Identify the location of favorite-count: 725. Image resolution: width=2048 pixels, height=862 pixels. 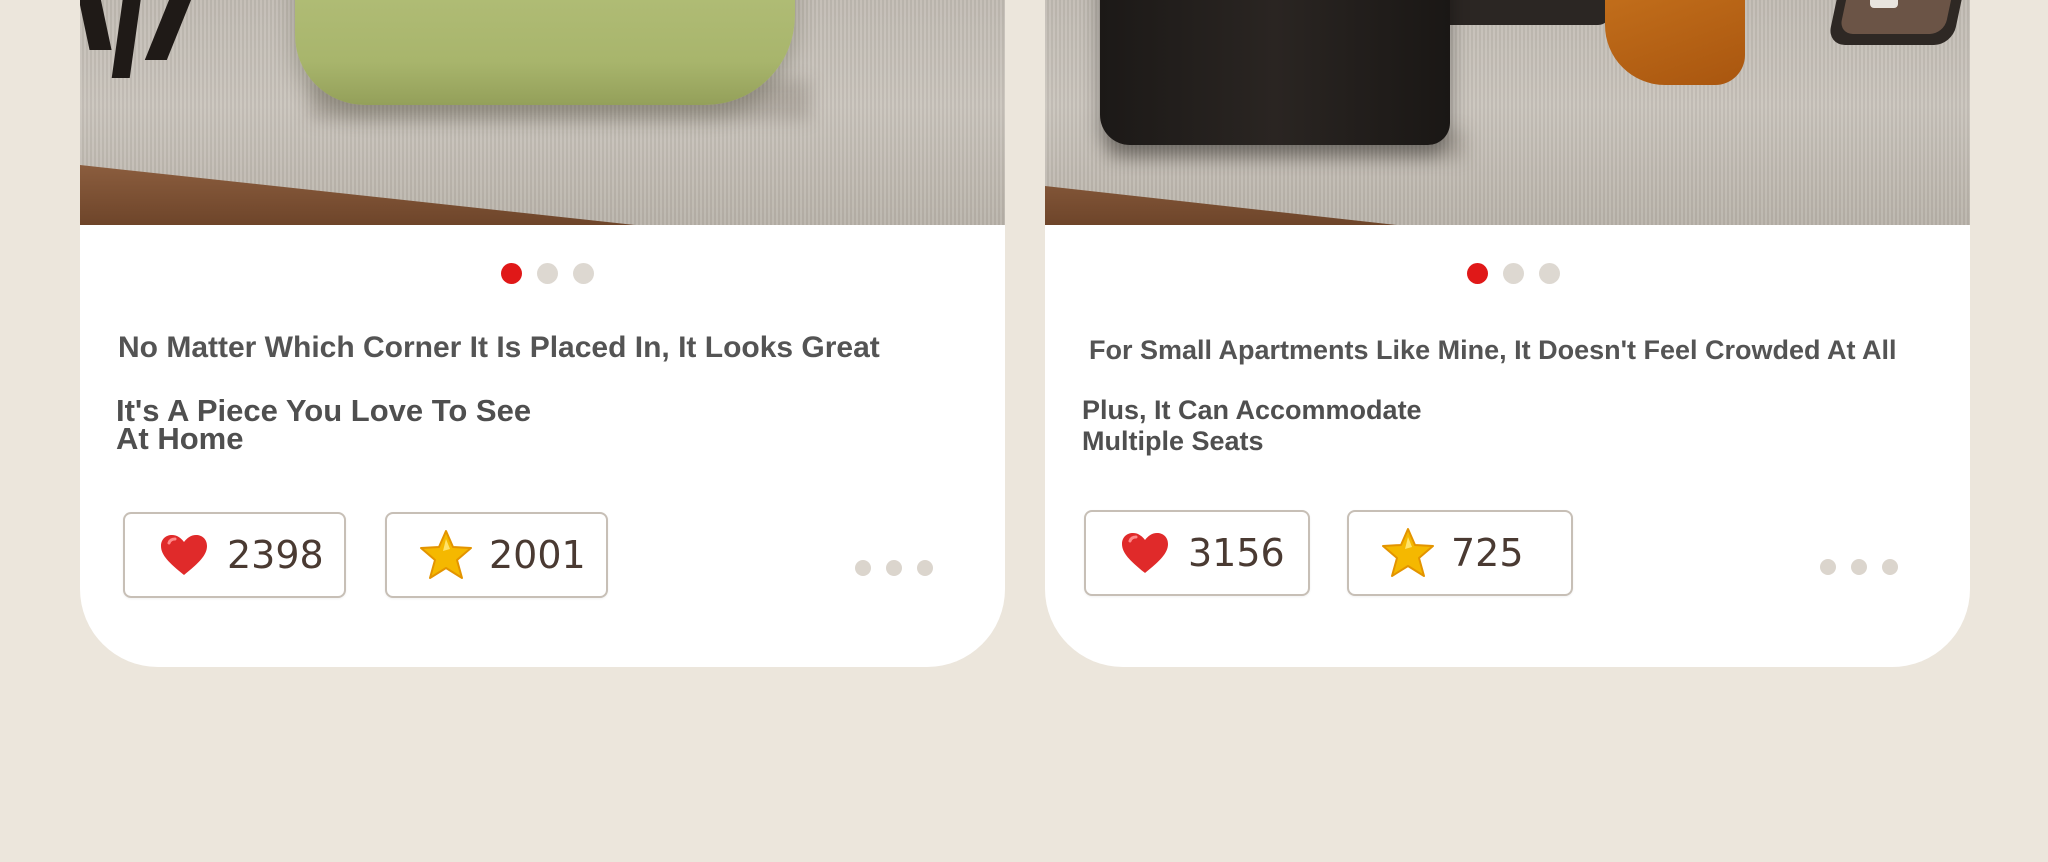
(1487, 553).